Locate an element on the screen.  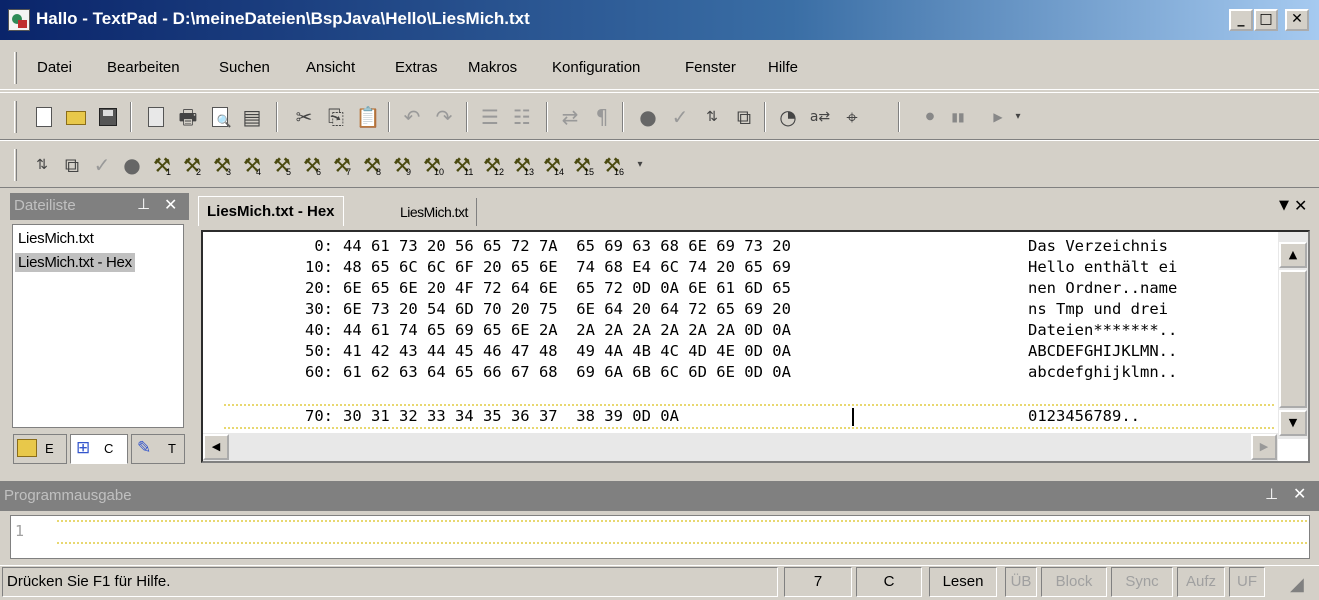
print-preview-icon: 🔍 is located at coordinates (220, 117).